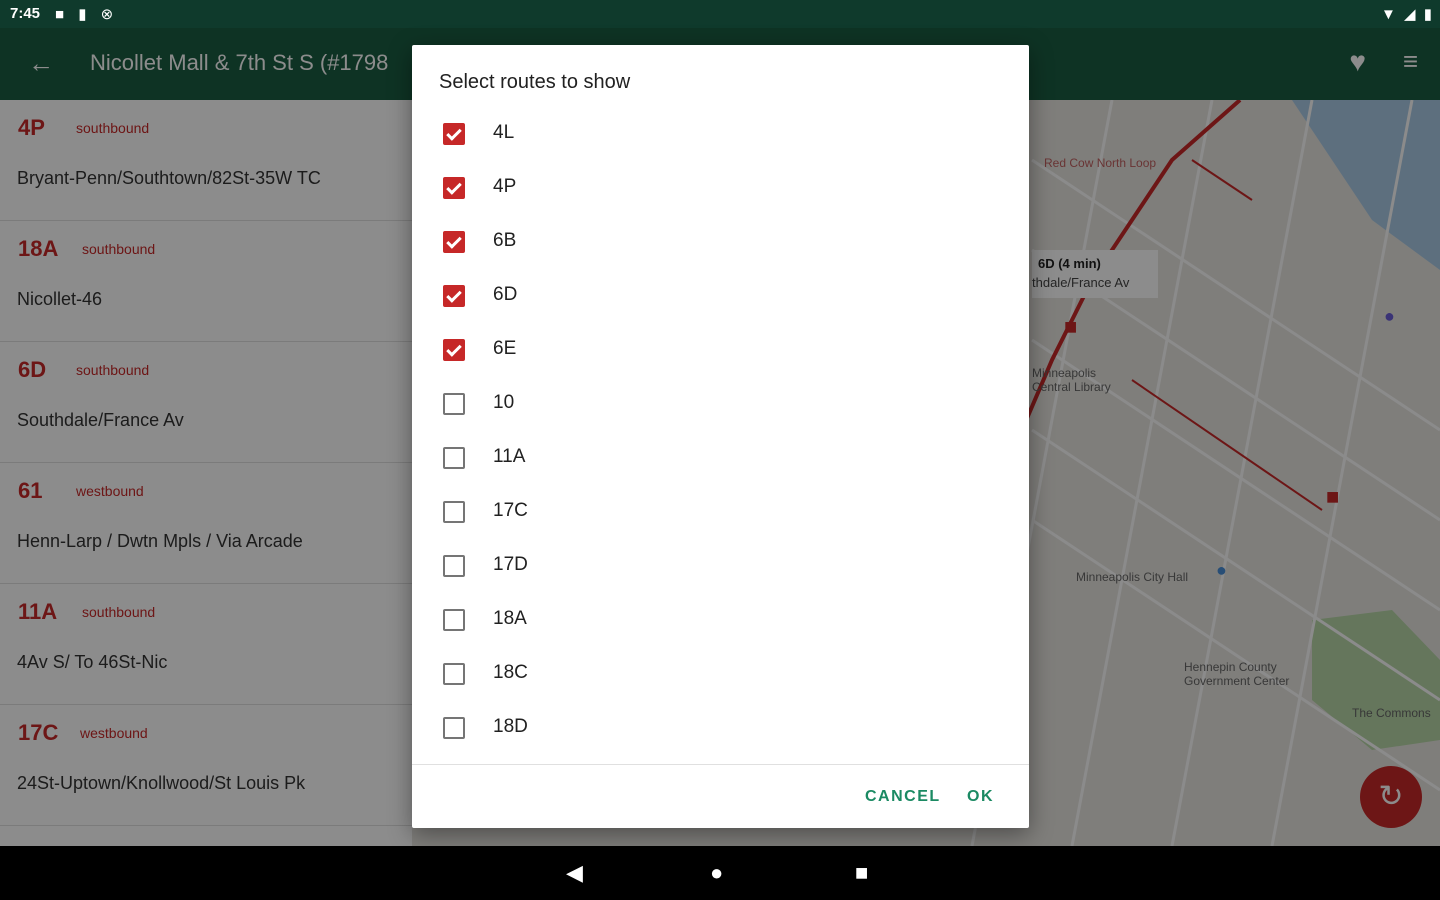 This screenshot has height=900, width=1440. Describe the element at coordinates (107, 14) in the screenshot. I see `sync-icon: ⊗` at that location.